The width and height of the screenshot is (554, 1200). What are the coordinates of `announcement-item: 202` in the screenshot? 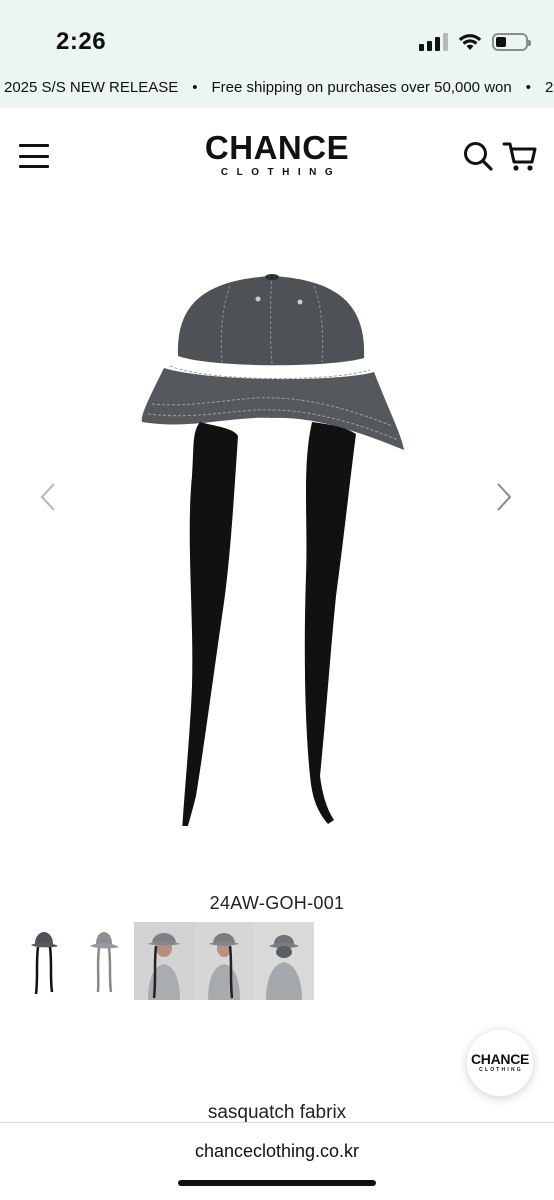 It's located at (549, 87).